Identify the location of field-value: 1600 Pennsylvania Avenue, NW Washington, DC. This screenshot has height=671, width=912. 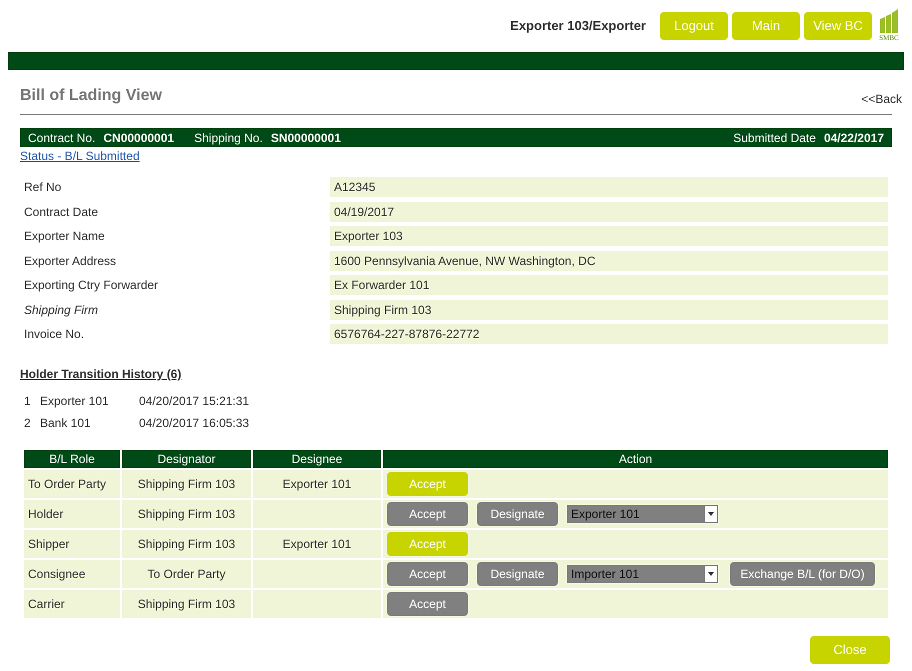
(609, 260).